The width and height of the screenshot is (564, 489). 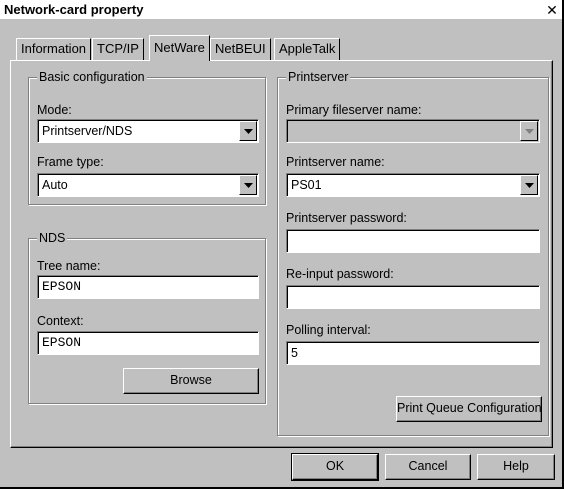 What do you see at coordinates (54, 49) in the screenshot?
I see `tab-information: Information` at bounding box center [54, 49].